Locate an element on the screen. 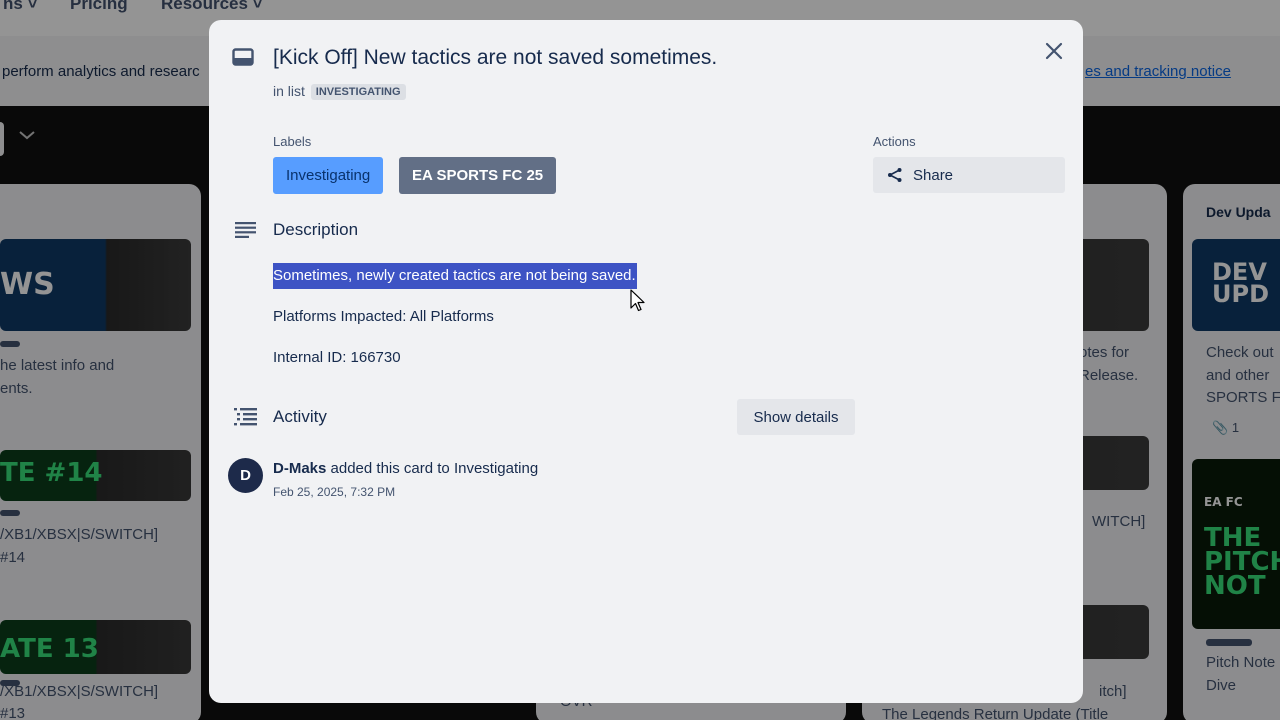 This screenshot has width=1280, height=720. description-line: Internal ID: 166730 is located at coordinates (337, 357).